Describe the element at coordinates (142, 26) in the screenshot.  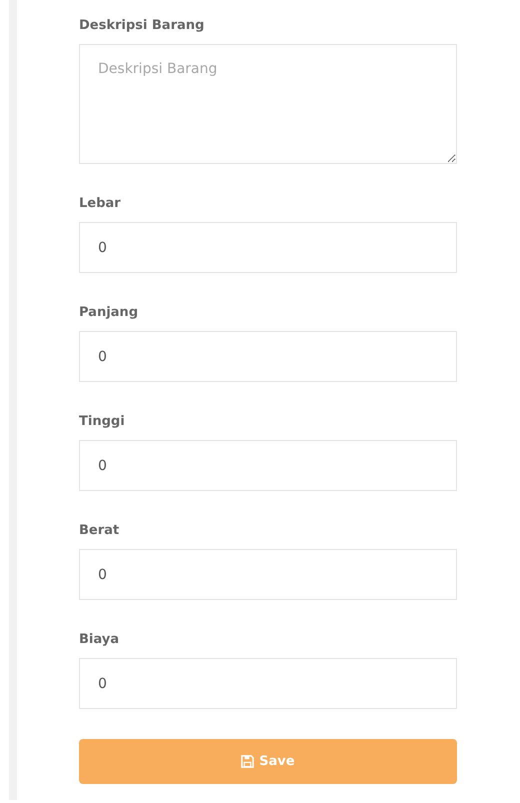
I see `field-label: Deskripsi Barang` at that location.